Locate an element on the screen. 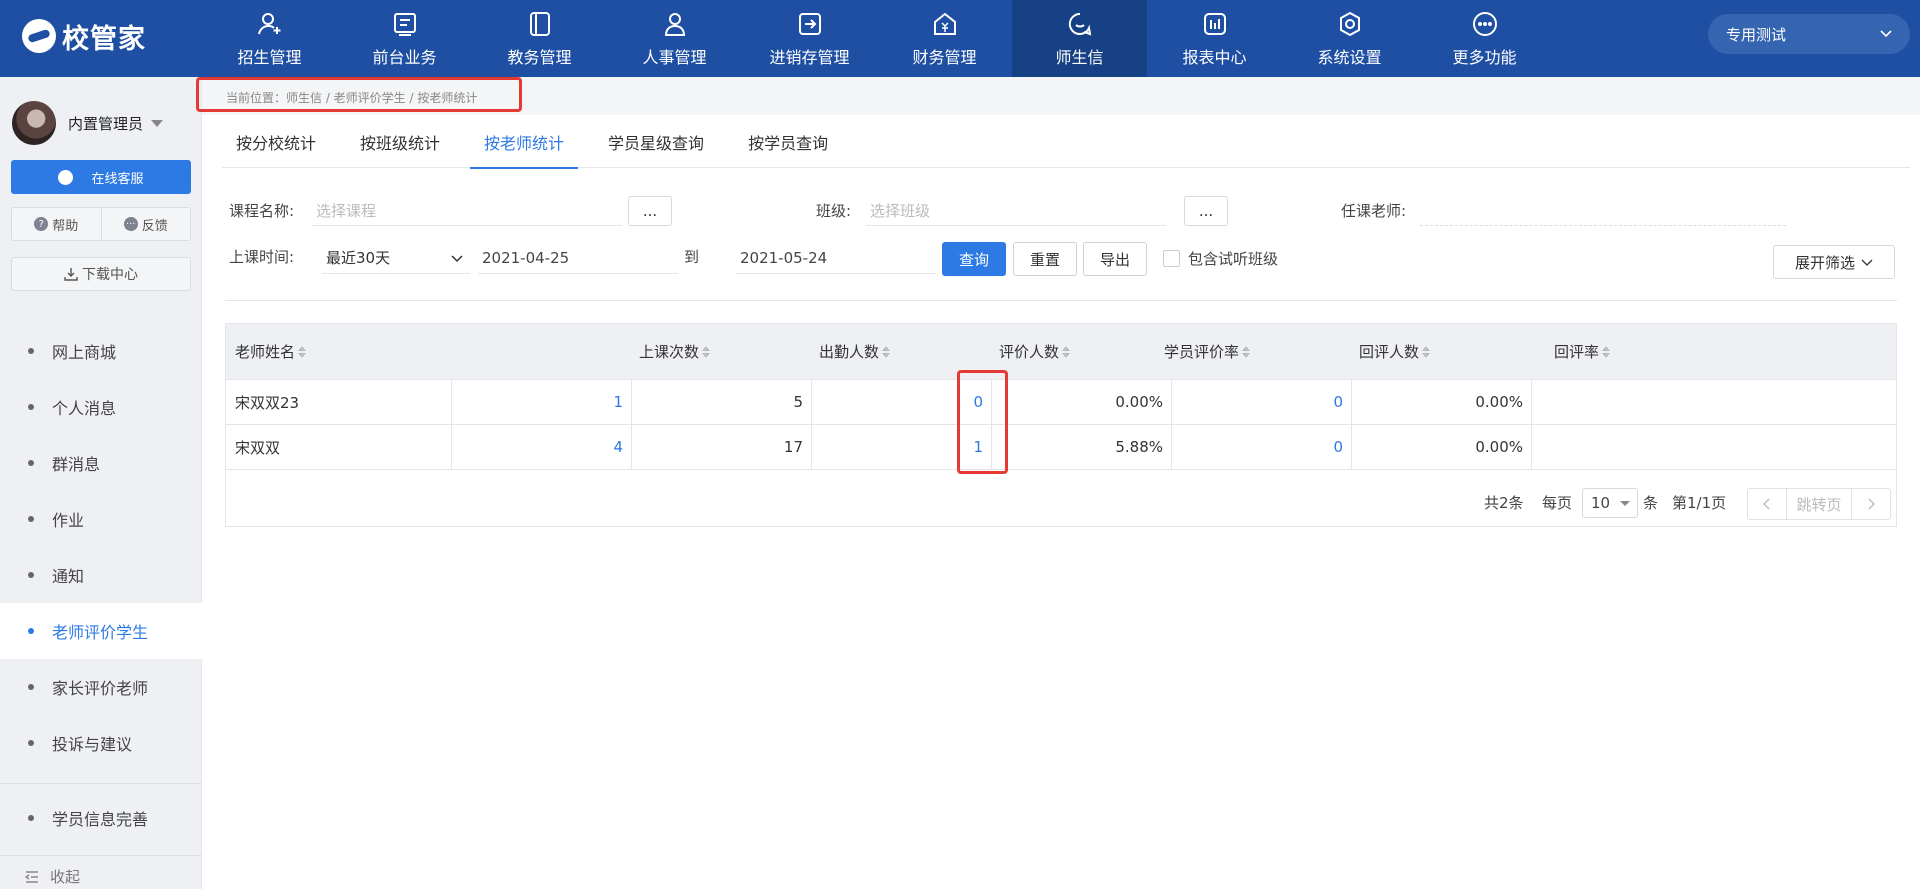  column-header-attendance: 出勤人数 is located at coordinates (810, 351).